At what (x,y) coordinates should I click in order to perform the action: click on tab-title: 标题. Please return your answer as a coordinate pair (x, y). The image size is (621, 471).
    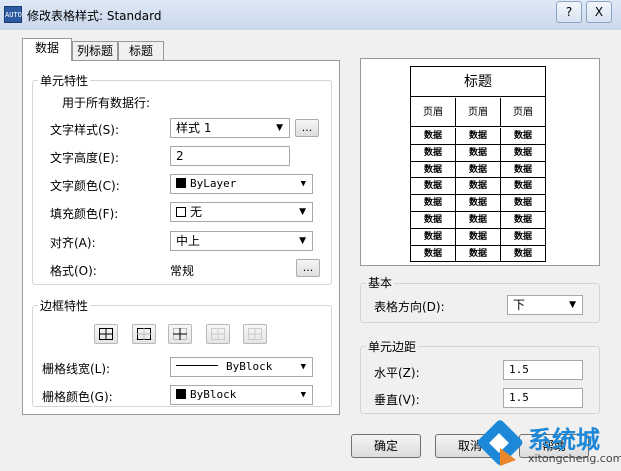
    Looking at the image, I should click on (141, 51).